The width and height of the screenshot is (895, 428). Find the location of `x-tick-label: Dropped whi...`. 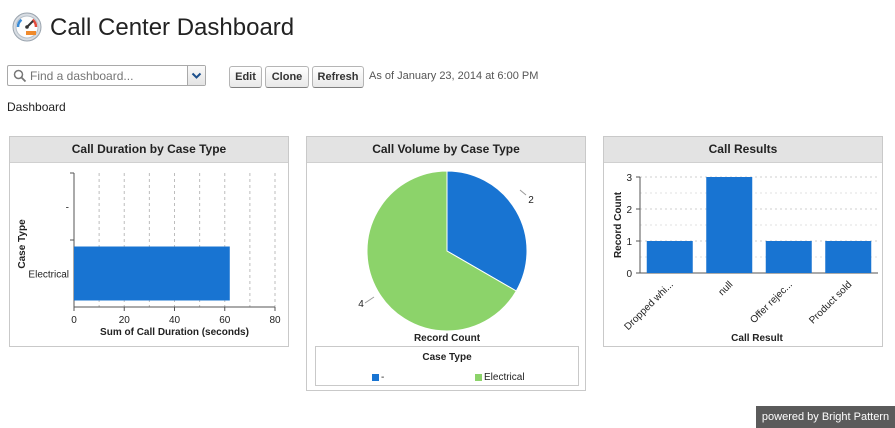

x-tick-label: Dropped whi... is located at coordinates (648, 305).